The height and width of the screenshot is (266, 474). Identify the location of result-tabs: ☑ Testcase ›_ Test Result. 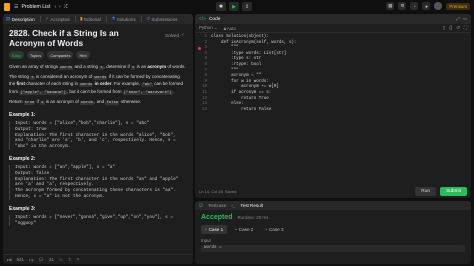
(333, 205).